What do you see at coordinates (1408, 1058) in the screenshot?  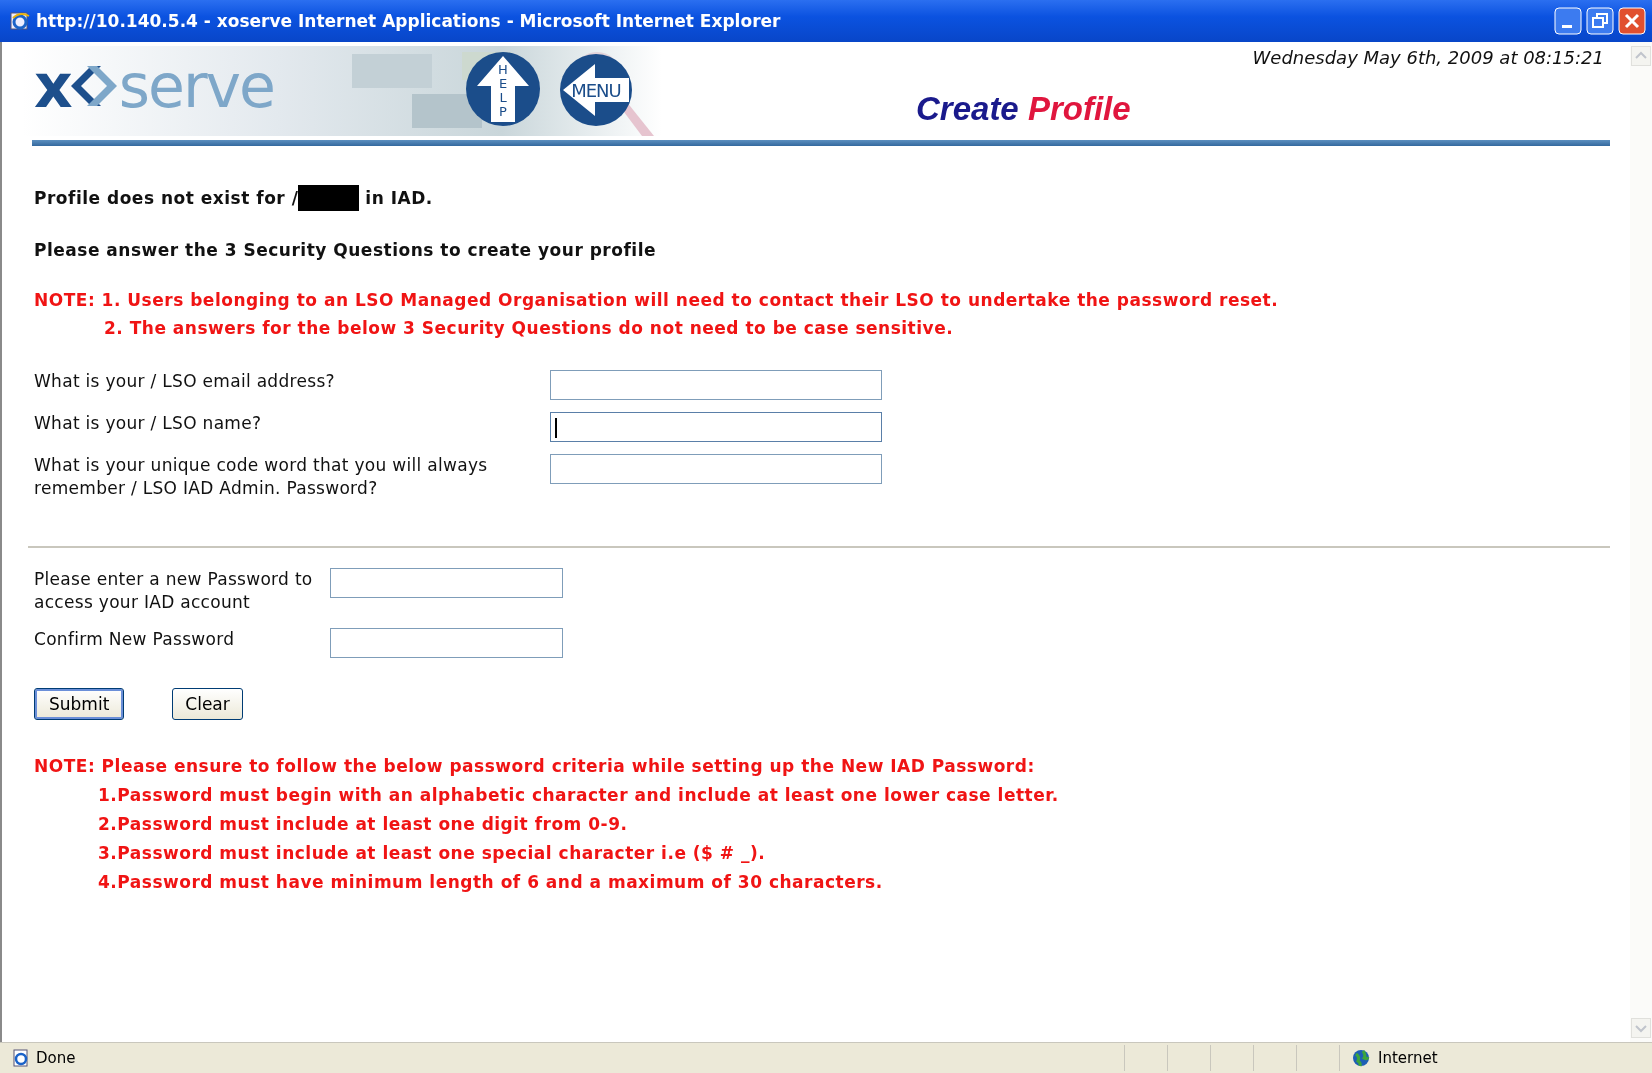 I see `zone-text: Internet` at bounding box center [1408, 1058].